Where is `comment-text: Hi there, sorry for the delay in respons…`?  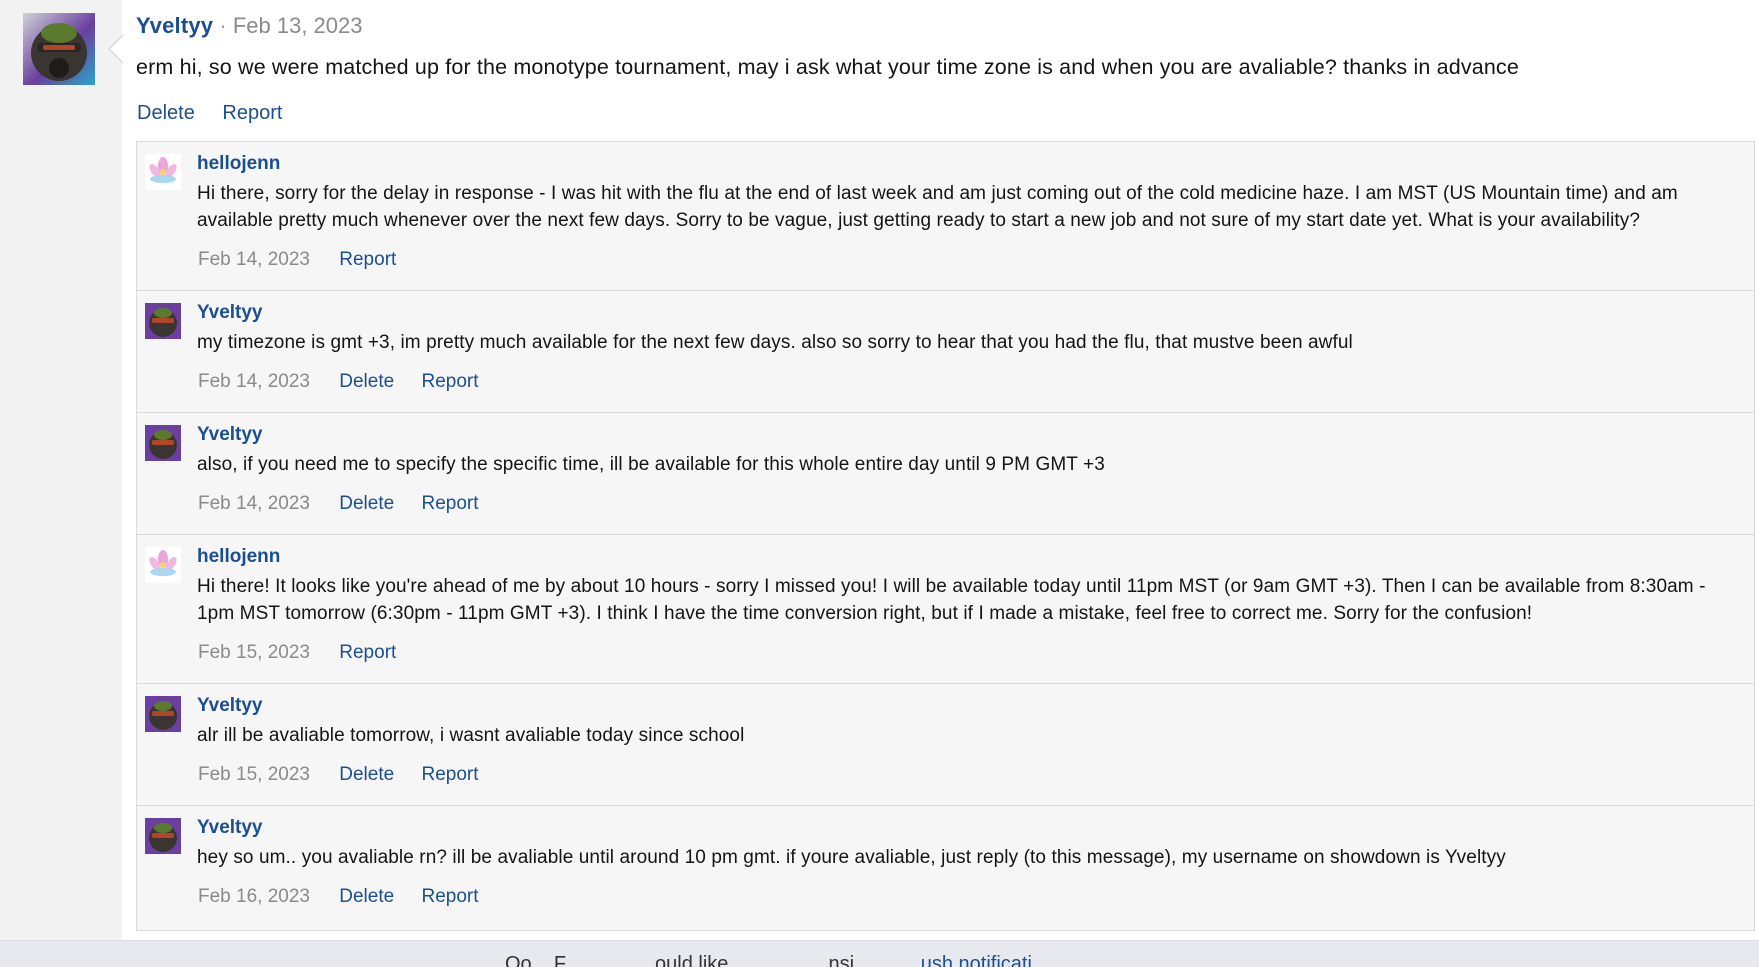
comment-text: Hi there, sorry for the delay in respons… is located at coordinates (937, 207).